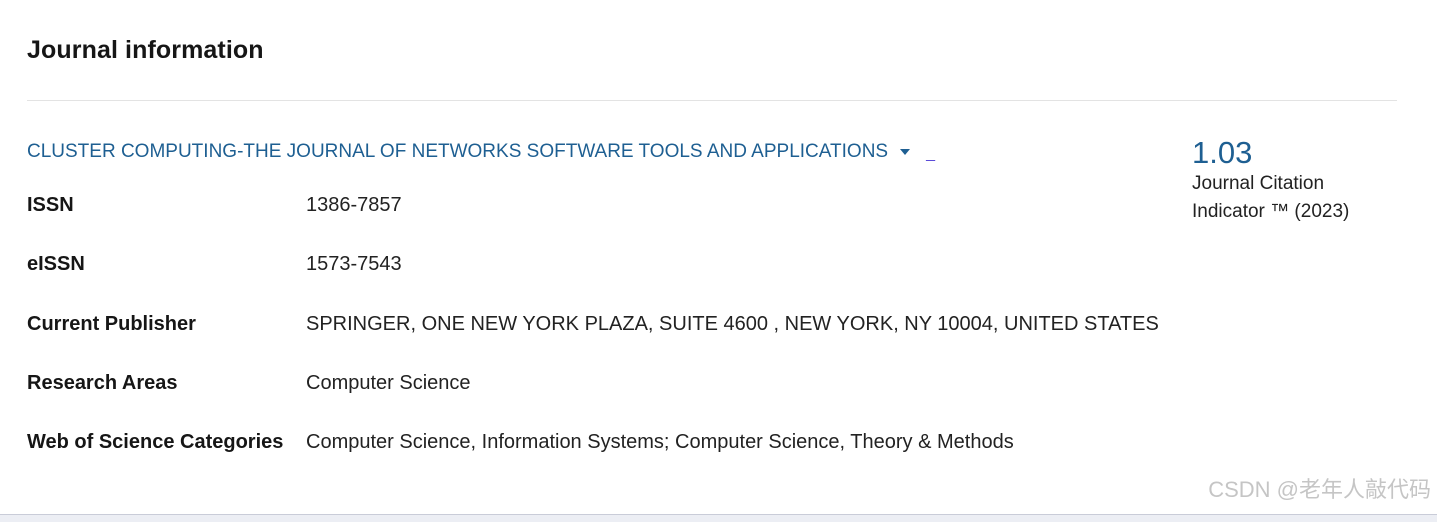 This screenshot has width=1437, height=522. Describe the element at coordinates (905, 152) in the screenshot. I see `caret-down-icon` at that location.